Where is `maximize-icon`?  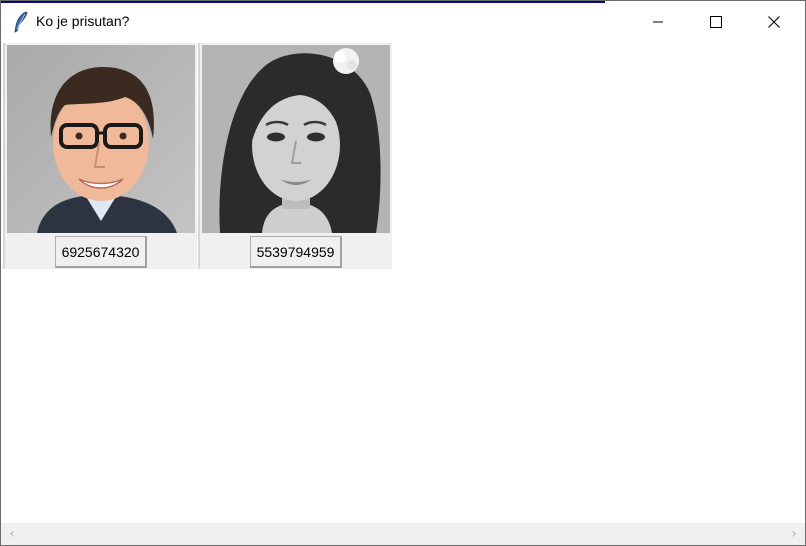
maximize-icon is located at coordinates (716, 22).